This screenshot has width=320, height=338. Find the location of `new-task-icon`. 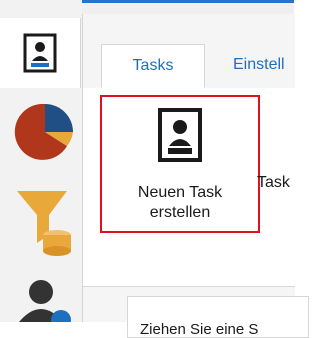

new-task-icon is located at coordinates (180, 137).